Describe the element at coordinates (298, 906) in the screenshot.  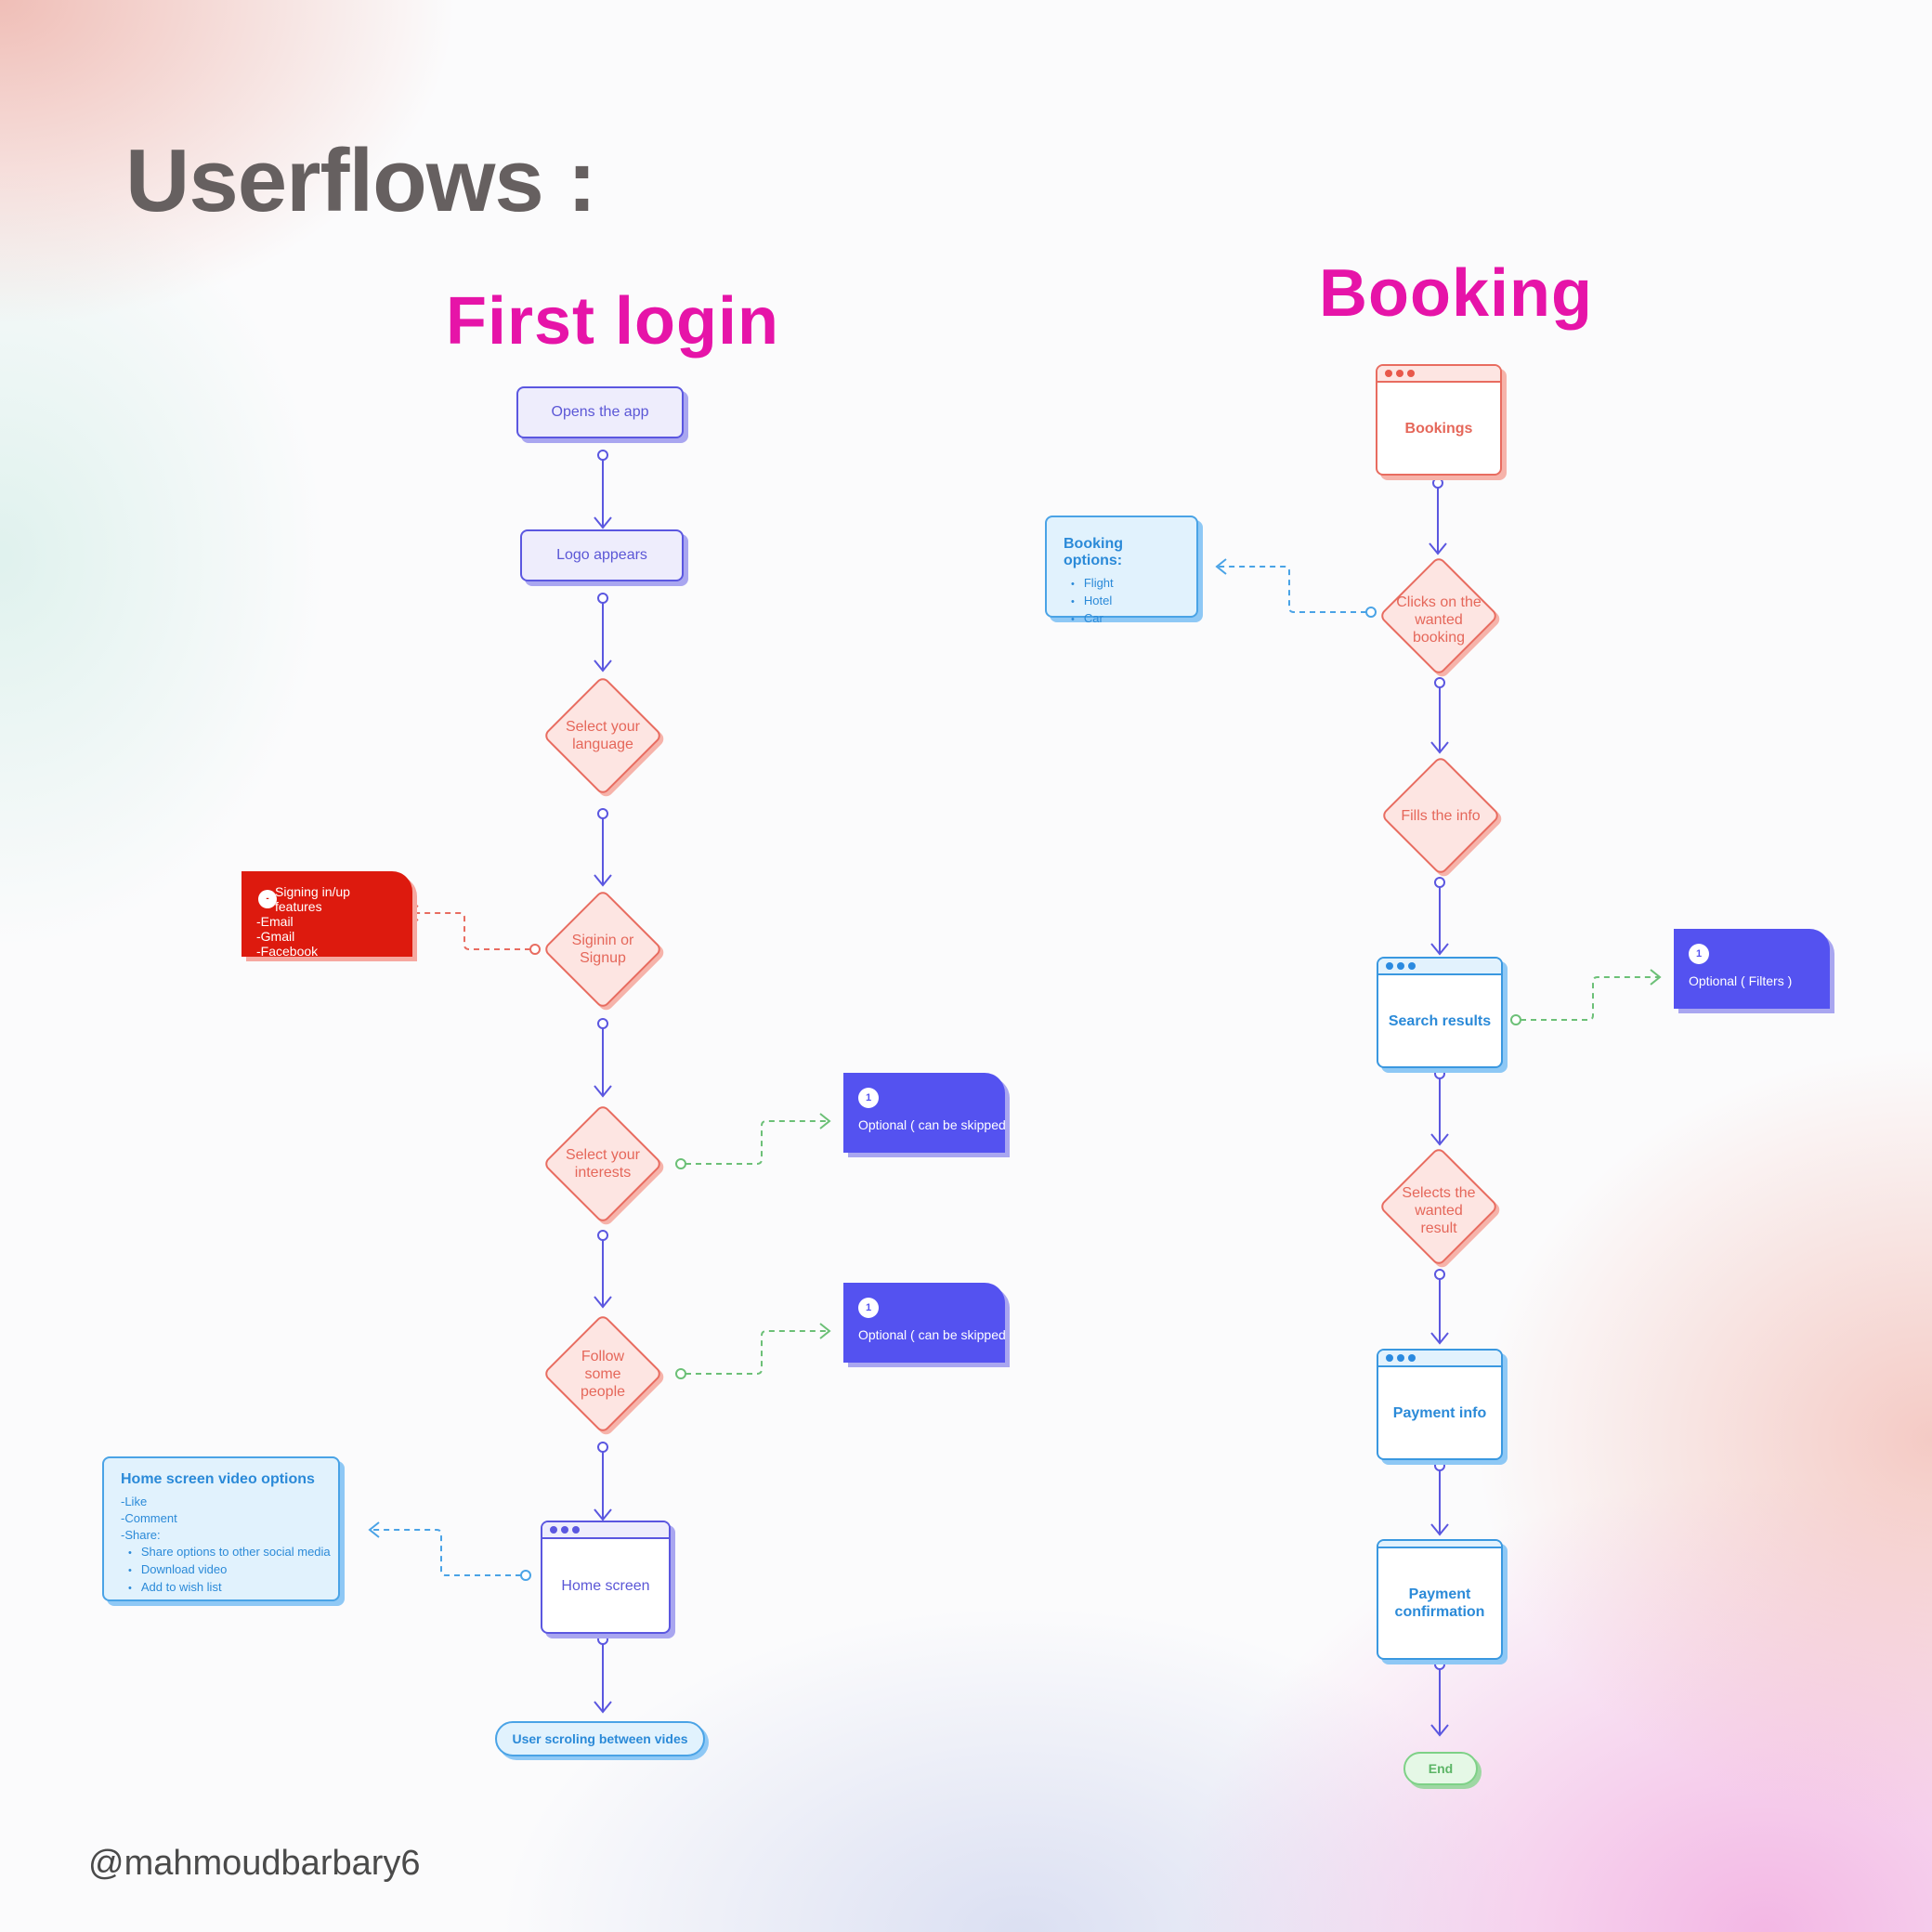
I see `callout-line: features` at that location.